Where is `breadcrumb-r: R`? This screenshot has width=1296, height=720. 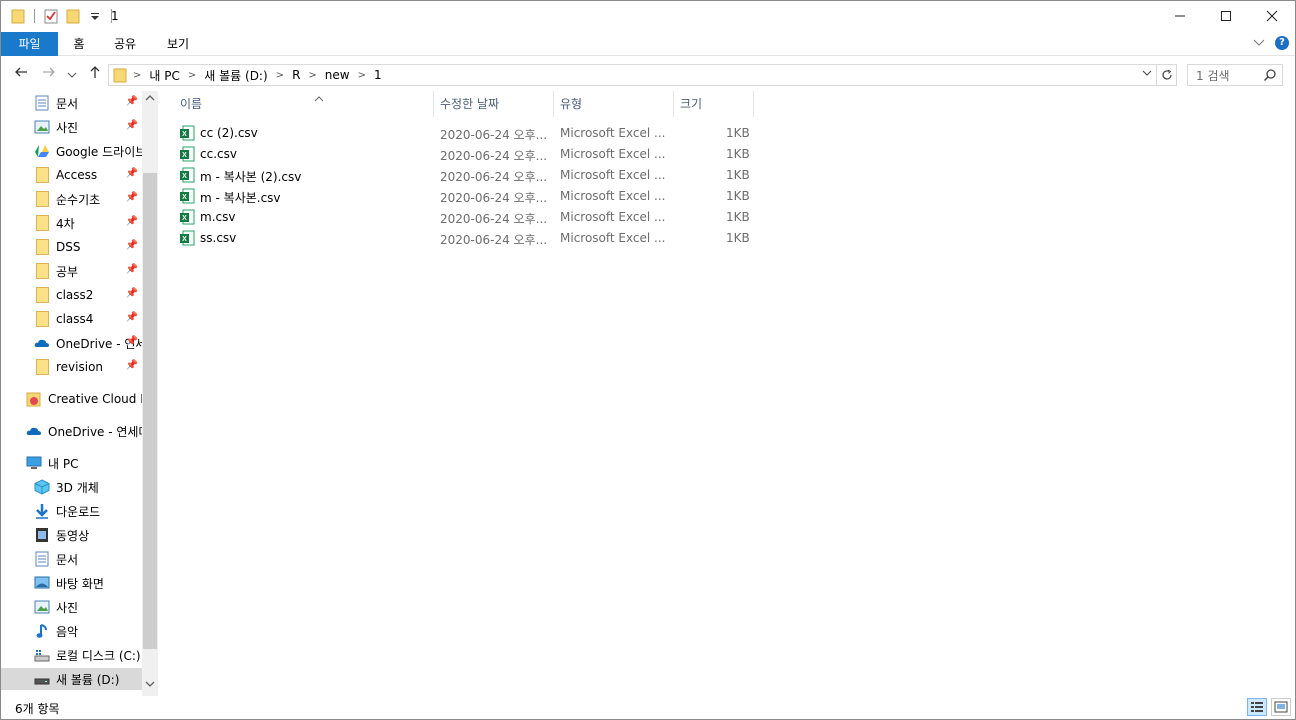
breadcrumb-r: R is located at coordinates (296, 75).